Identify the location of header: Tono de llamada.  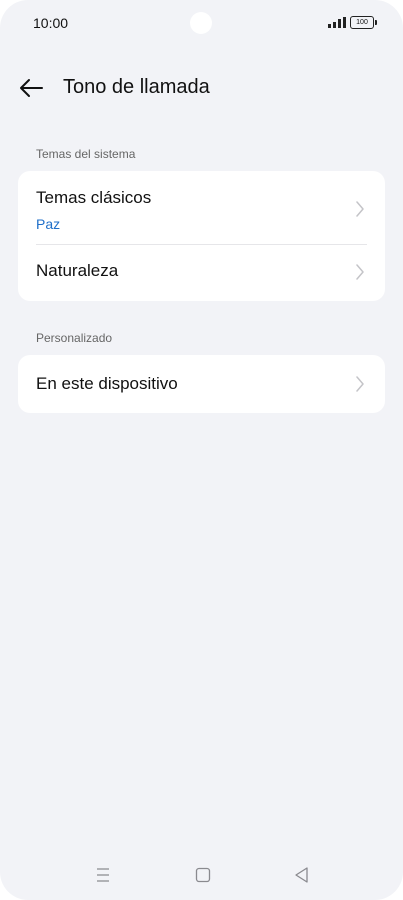
(201, 88).